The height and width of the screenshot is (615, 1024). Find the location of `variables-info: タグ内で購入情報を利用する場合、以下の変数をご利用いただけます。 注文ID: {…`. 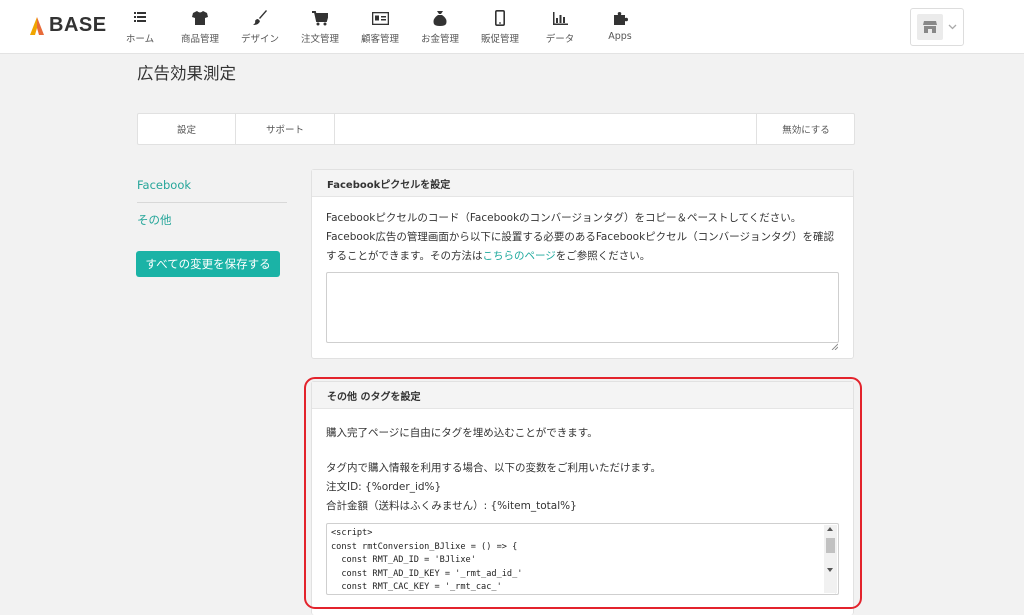

variables-info: タグ内で購入情報を利用する場合、以下の変数をご利用いただけます。 注文ID: {… is located at coordinates (493, 487).